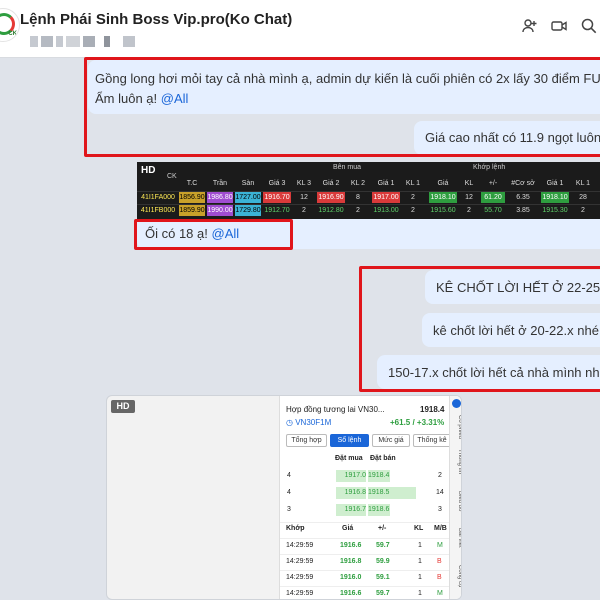 The image size is (600, 600). I want to click on video-call-icon, so click(559, 28).